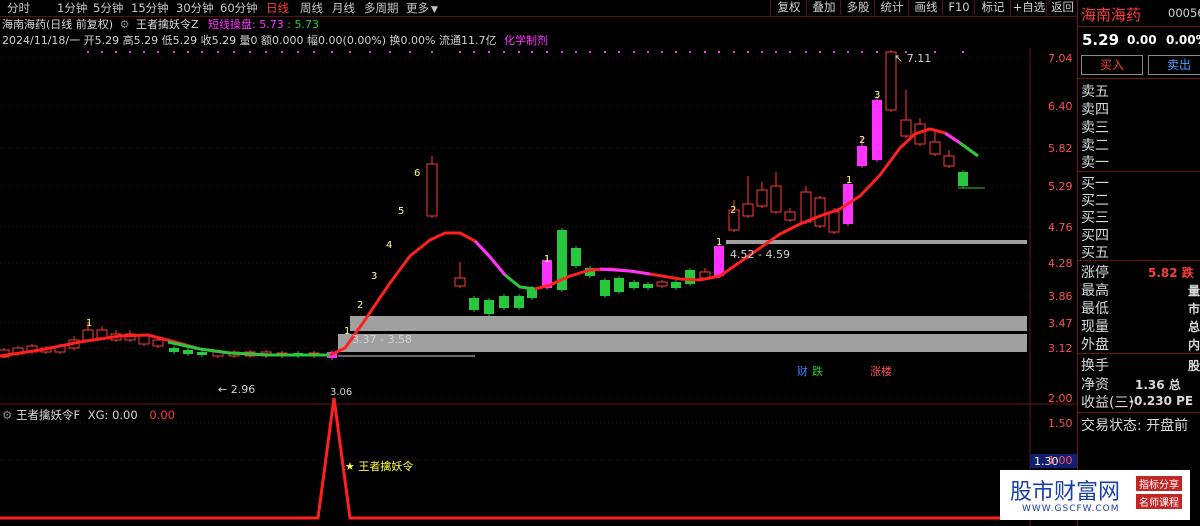 Image resolution: width=1200 pixels, height=526 pixels. What do you see at coordinates (381, 8) in the screenshot?
I see `tab-multi-period: 多周期` at bounding box center [381, 8].